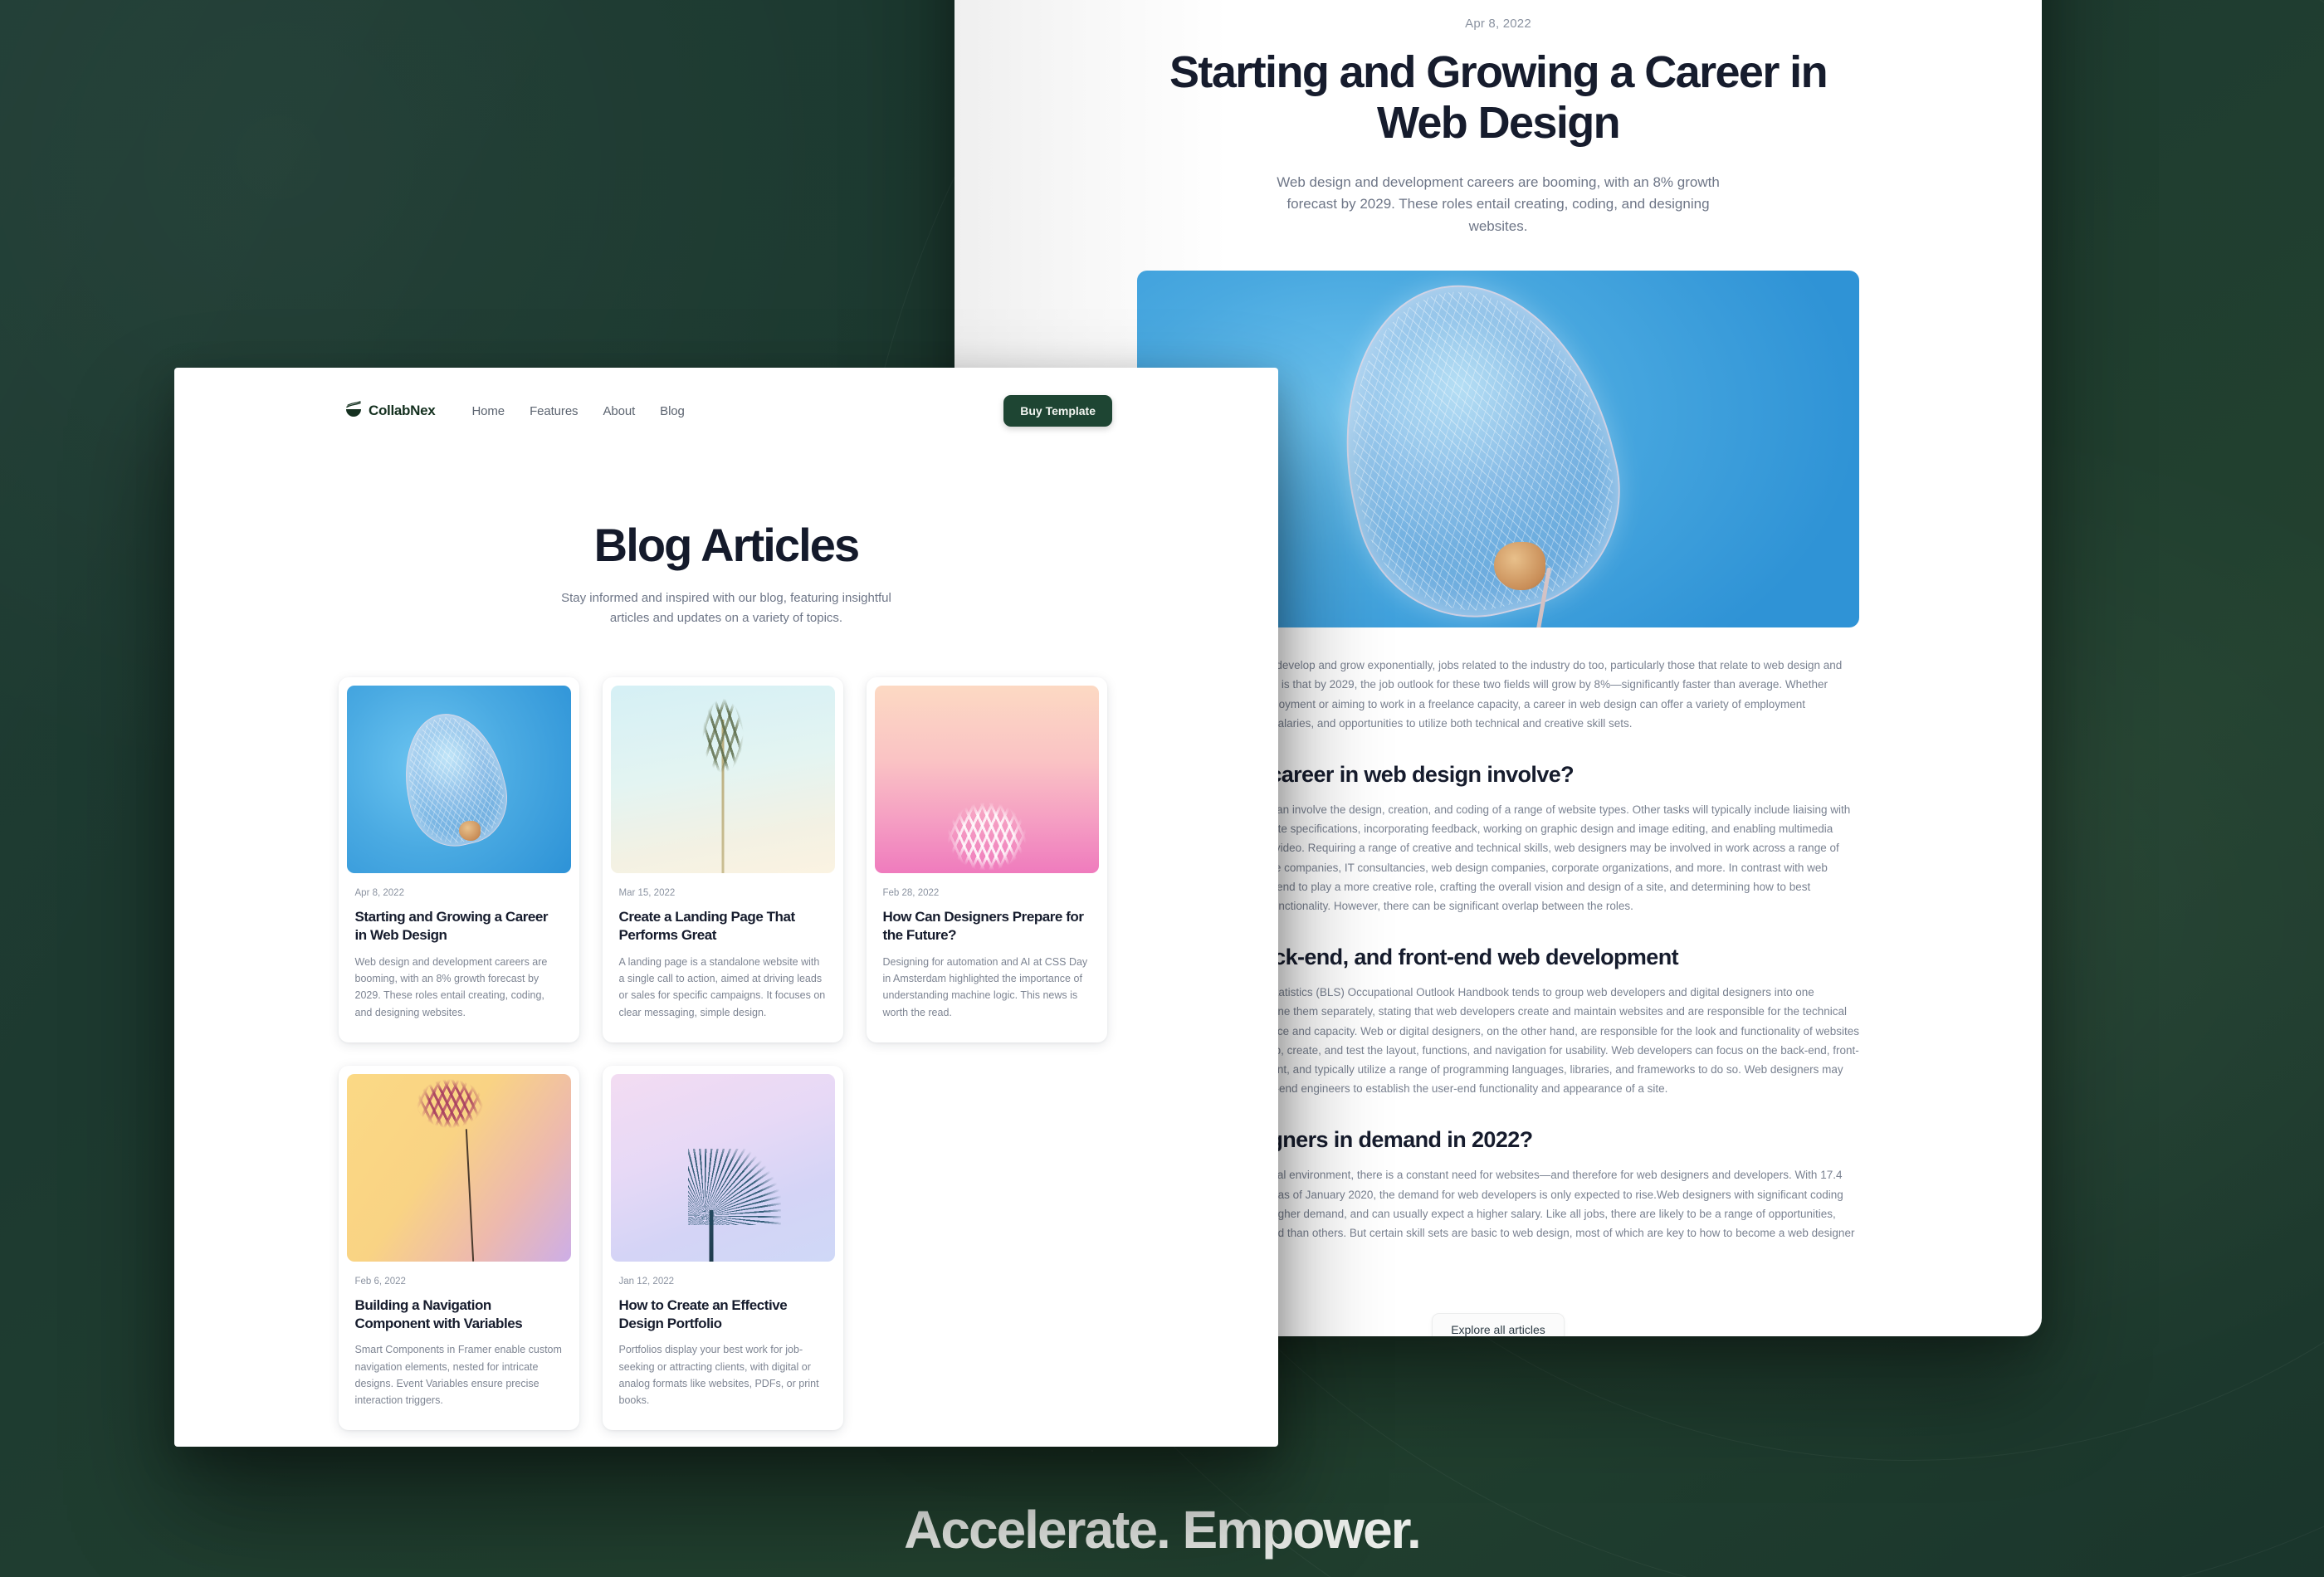 This screenshot has width=2324, height=1577. What do you see at coordinates (488, 411) in the screenshot?
I see `nav-link-home: Home` at bounding box center [488, 411].